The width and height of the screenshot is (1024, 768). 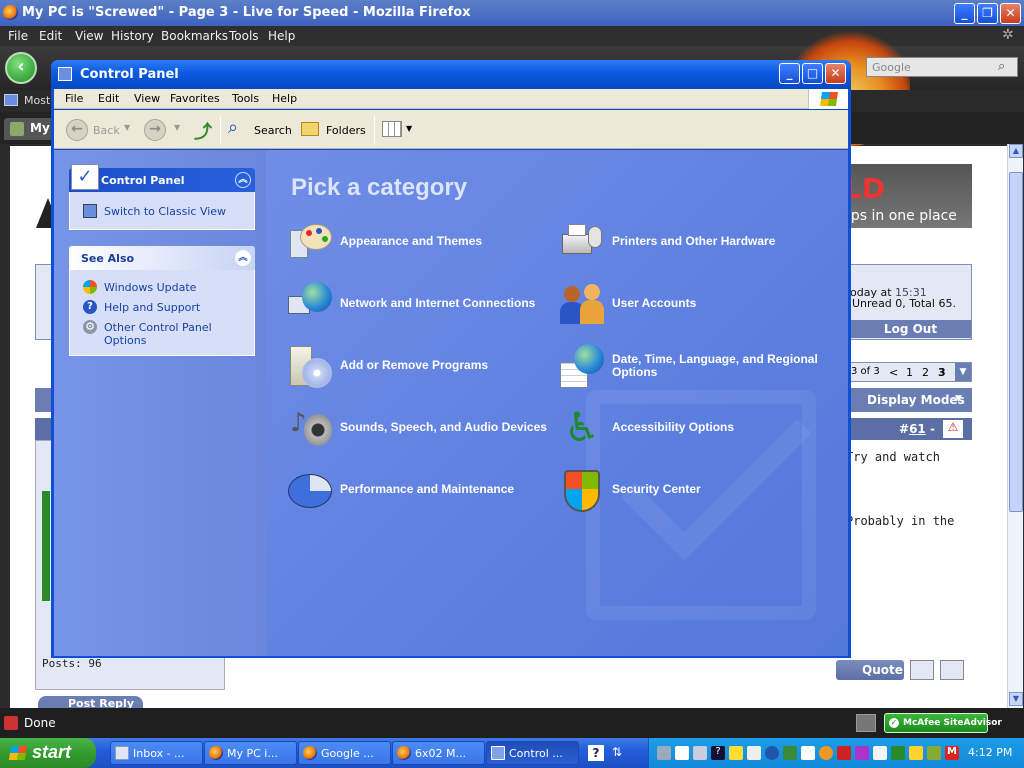 What do you see at coordinates (952, 753) in the screenshot?
I see `tray-mcafee-icon: M` at bounding box center [952, 753].